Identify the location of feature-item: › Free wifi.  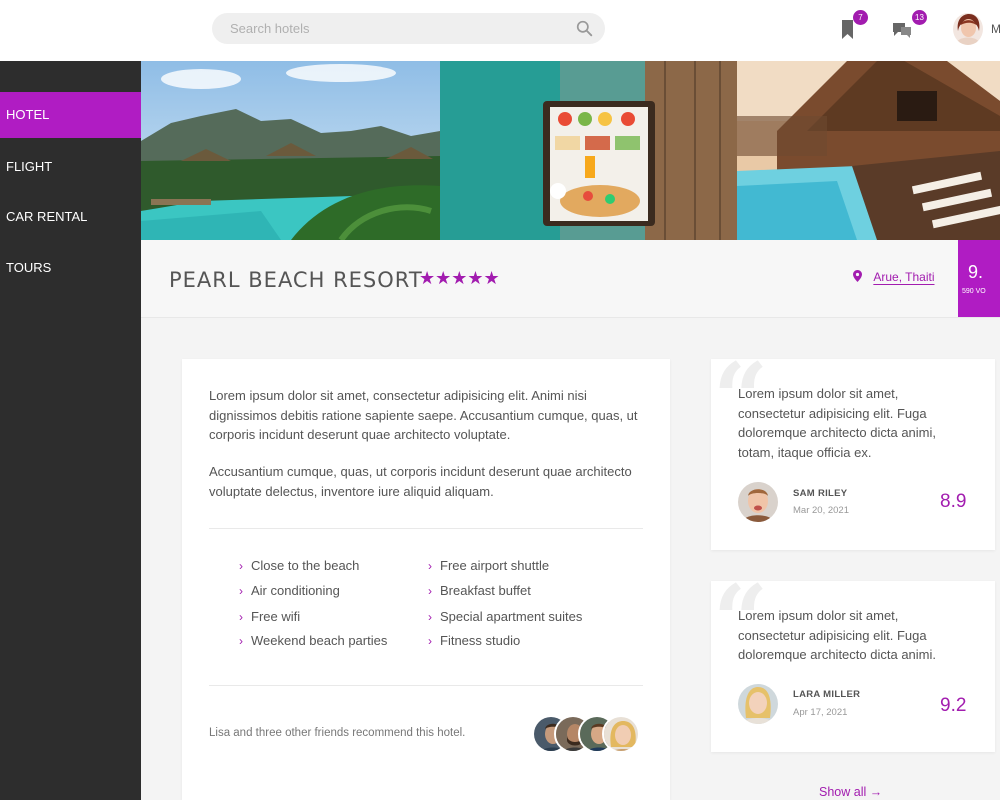
(270, 616).